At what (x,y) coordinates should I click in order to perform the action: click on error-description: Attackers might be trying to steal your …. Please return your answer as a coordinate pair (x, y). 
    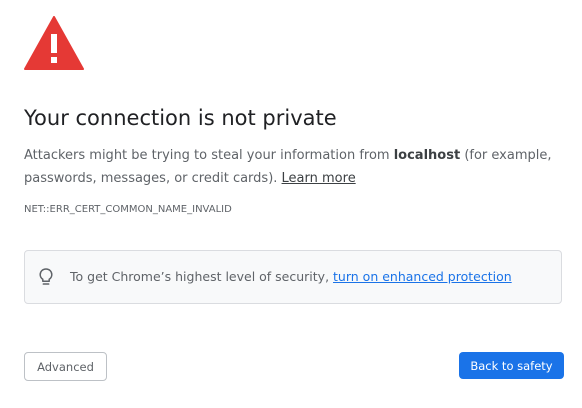
    Looking at the image, I should click on (294, 167).